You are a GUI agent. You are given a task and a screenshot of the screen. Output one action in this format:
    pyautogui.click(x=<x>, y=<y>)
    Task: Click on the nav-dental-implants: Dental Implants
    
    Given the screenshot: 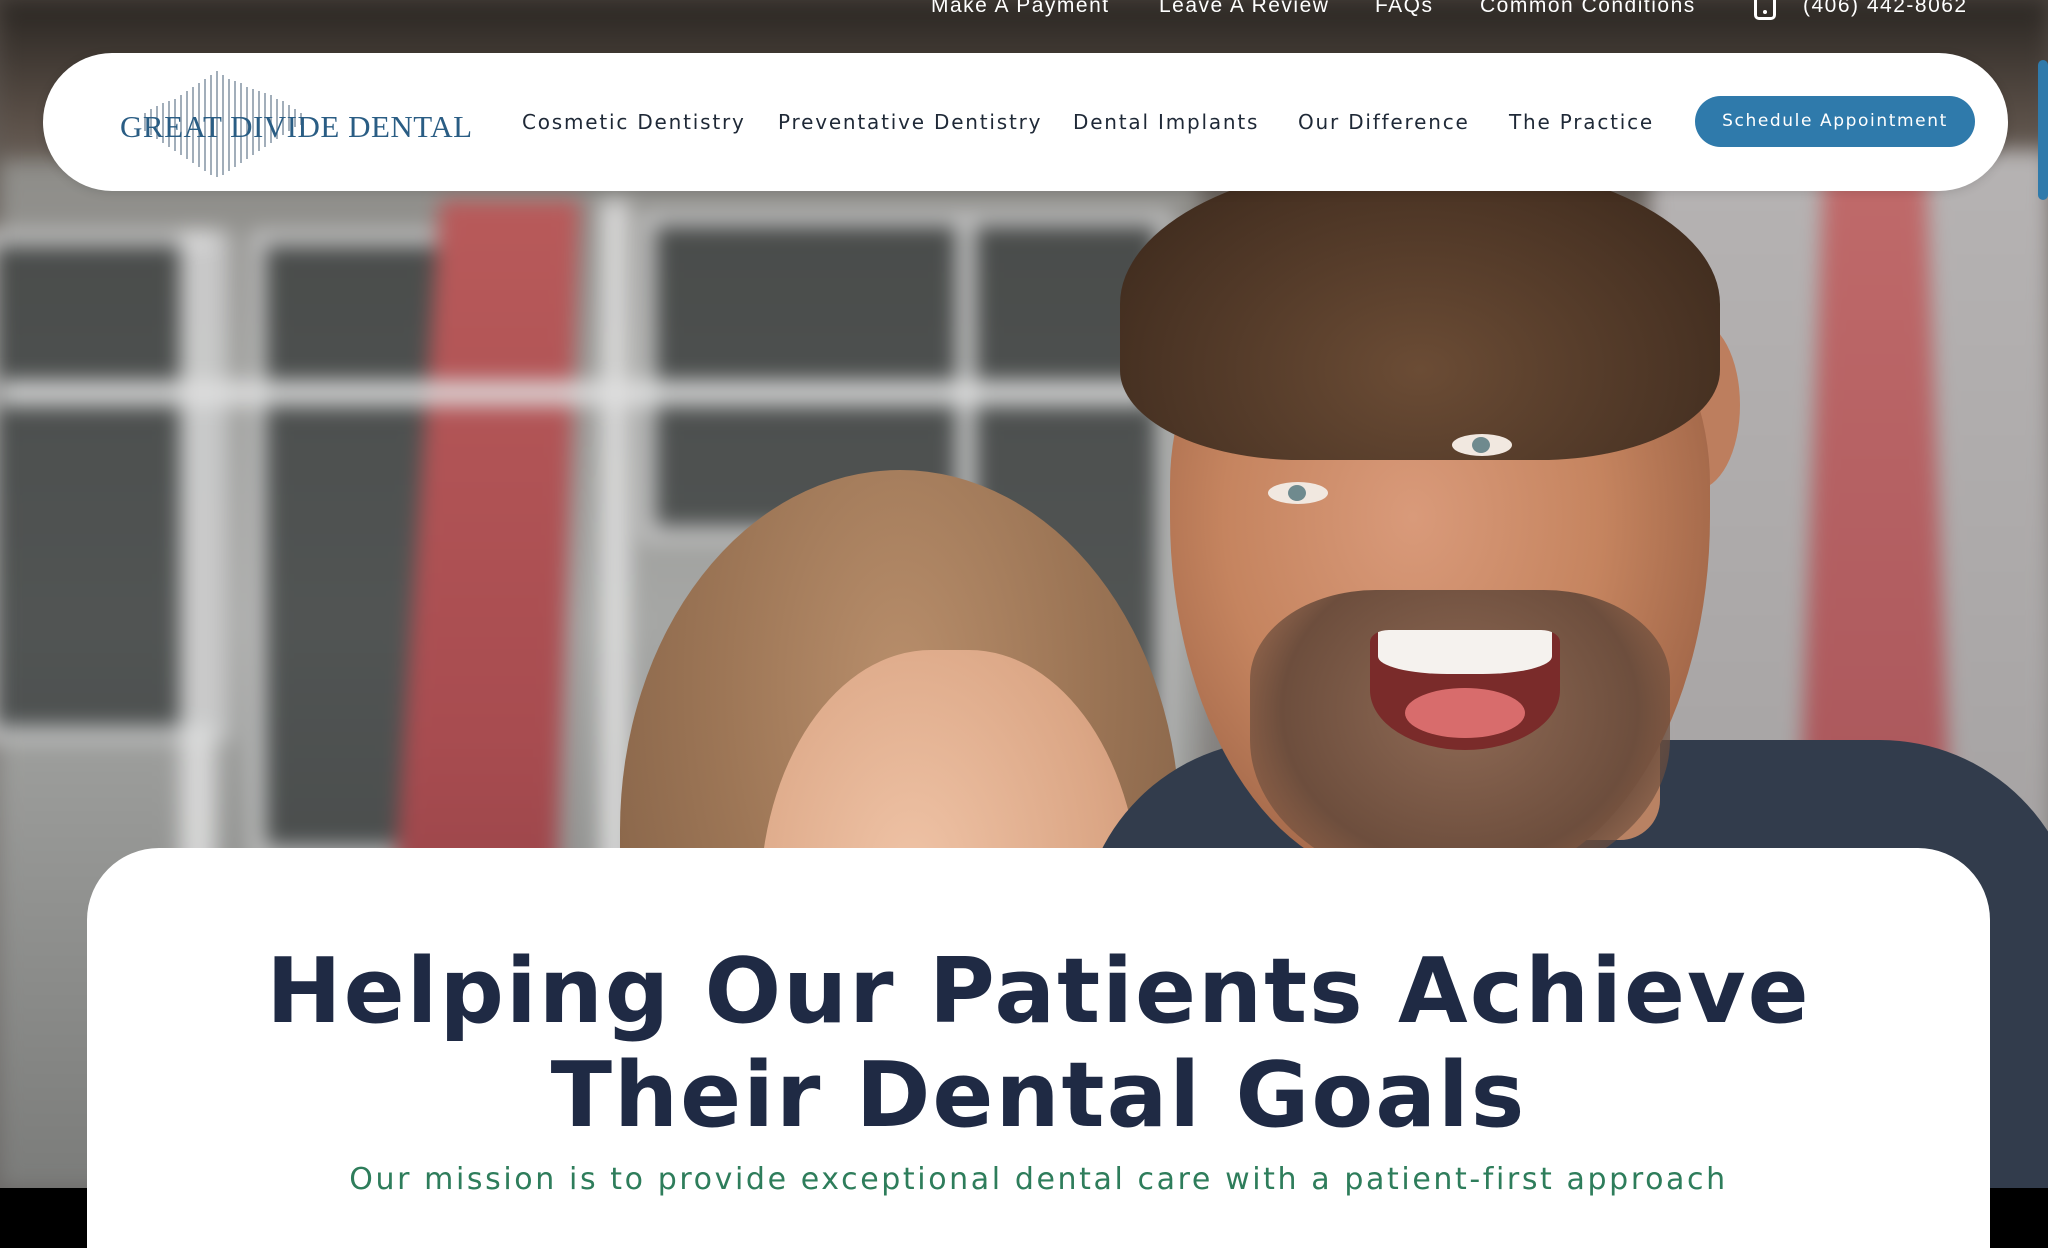 What is the action you would take?
    pyautogui.click(x=1166, y=122)
    